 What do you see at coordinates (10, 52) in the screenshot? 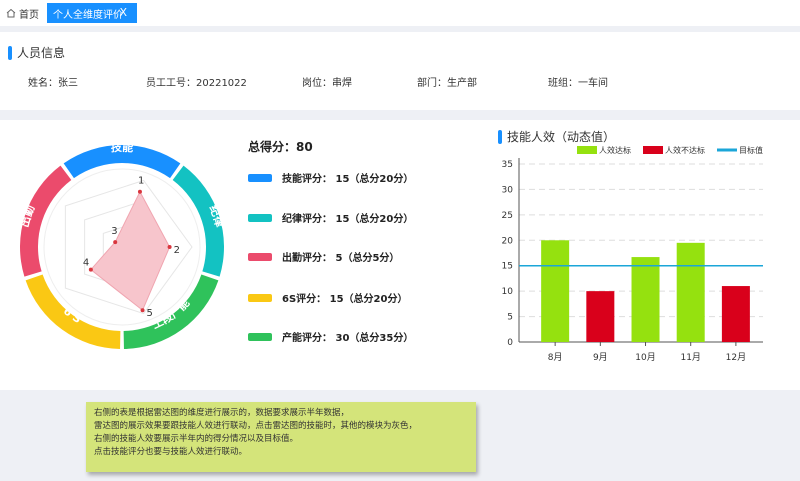
I see `title-accent-bar` at bounding box center [10, 52].